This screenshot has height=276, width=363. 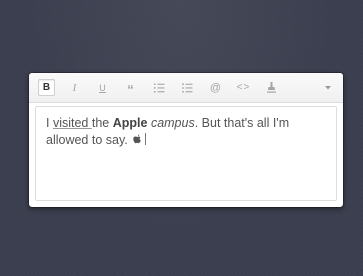 I want to click on clear-format-icon, so click(x=271, y=87).